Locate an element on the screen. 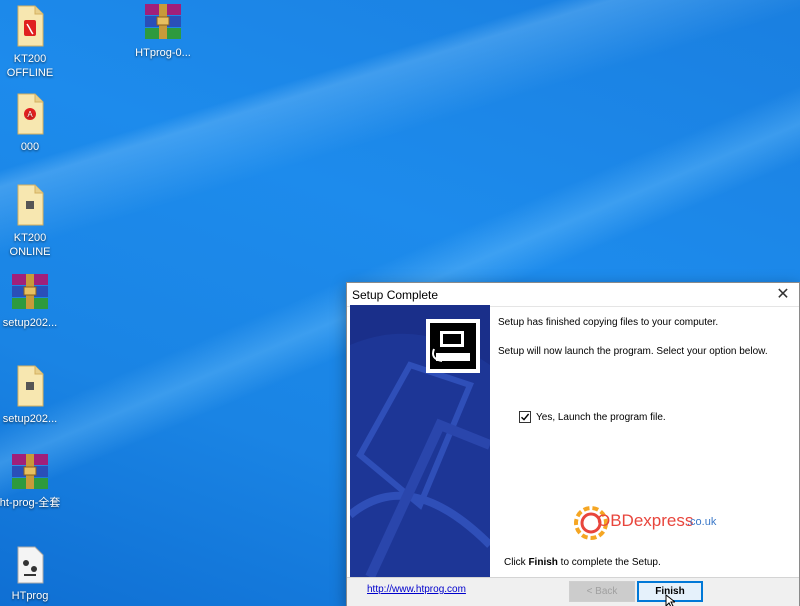  dialog-title: Setup Complete is located at coordinates (395, 295).